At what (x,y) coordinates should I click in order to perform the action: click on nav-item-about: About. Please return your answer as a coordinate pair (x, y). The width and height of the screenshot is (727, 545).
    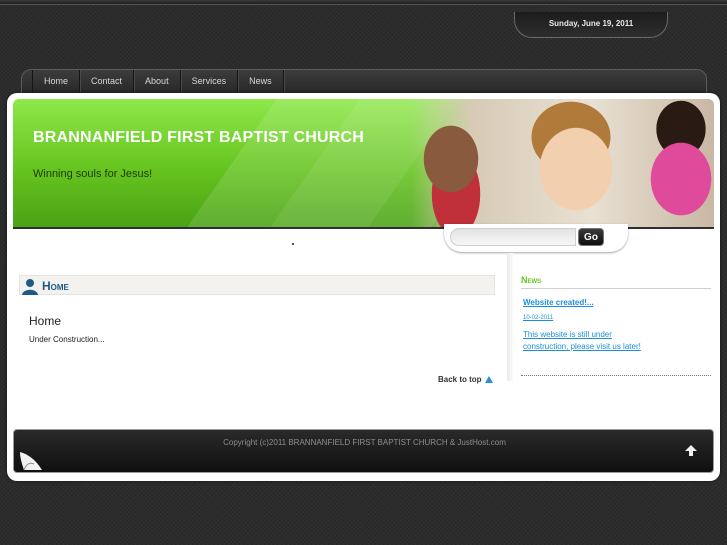
    Looking at the image, I should click on (157, 81).